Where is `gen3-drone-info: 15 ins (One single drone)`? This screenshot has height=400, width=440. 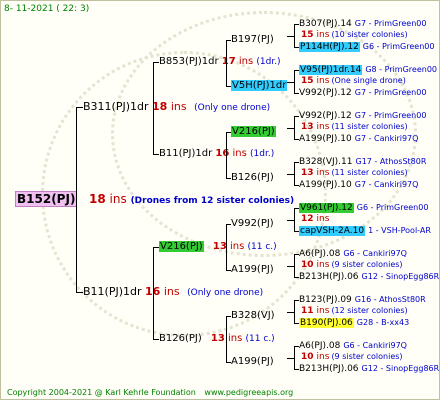
gen3-drone-info: 15 ins (One single drone) is located at coordinates (353, 81).